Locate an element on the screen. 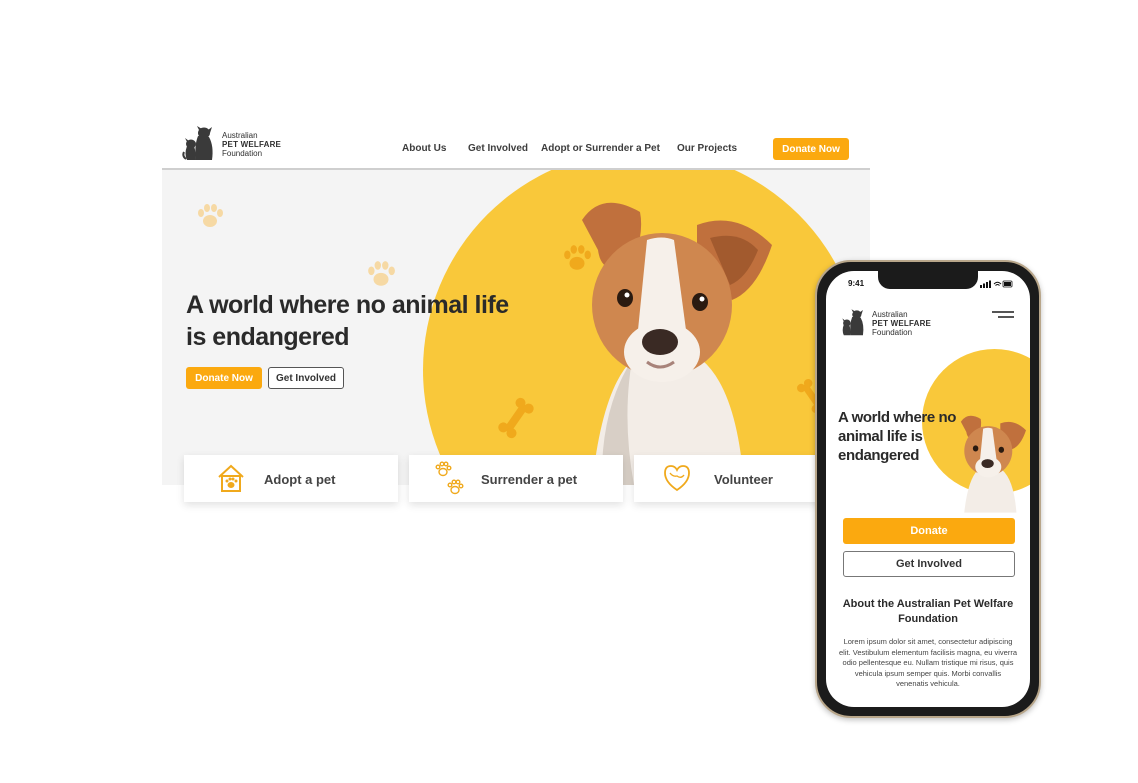 This screenshot has width=1138, height=783. card-label: Adopt a pet is located at coordinates (300, 479).